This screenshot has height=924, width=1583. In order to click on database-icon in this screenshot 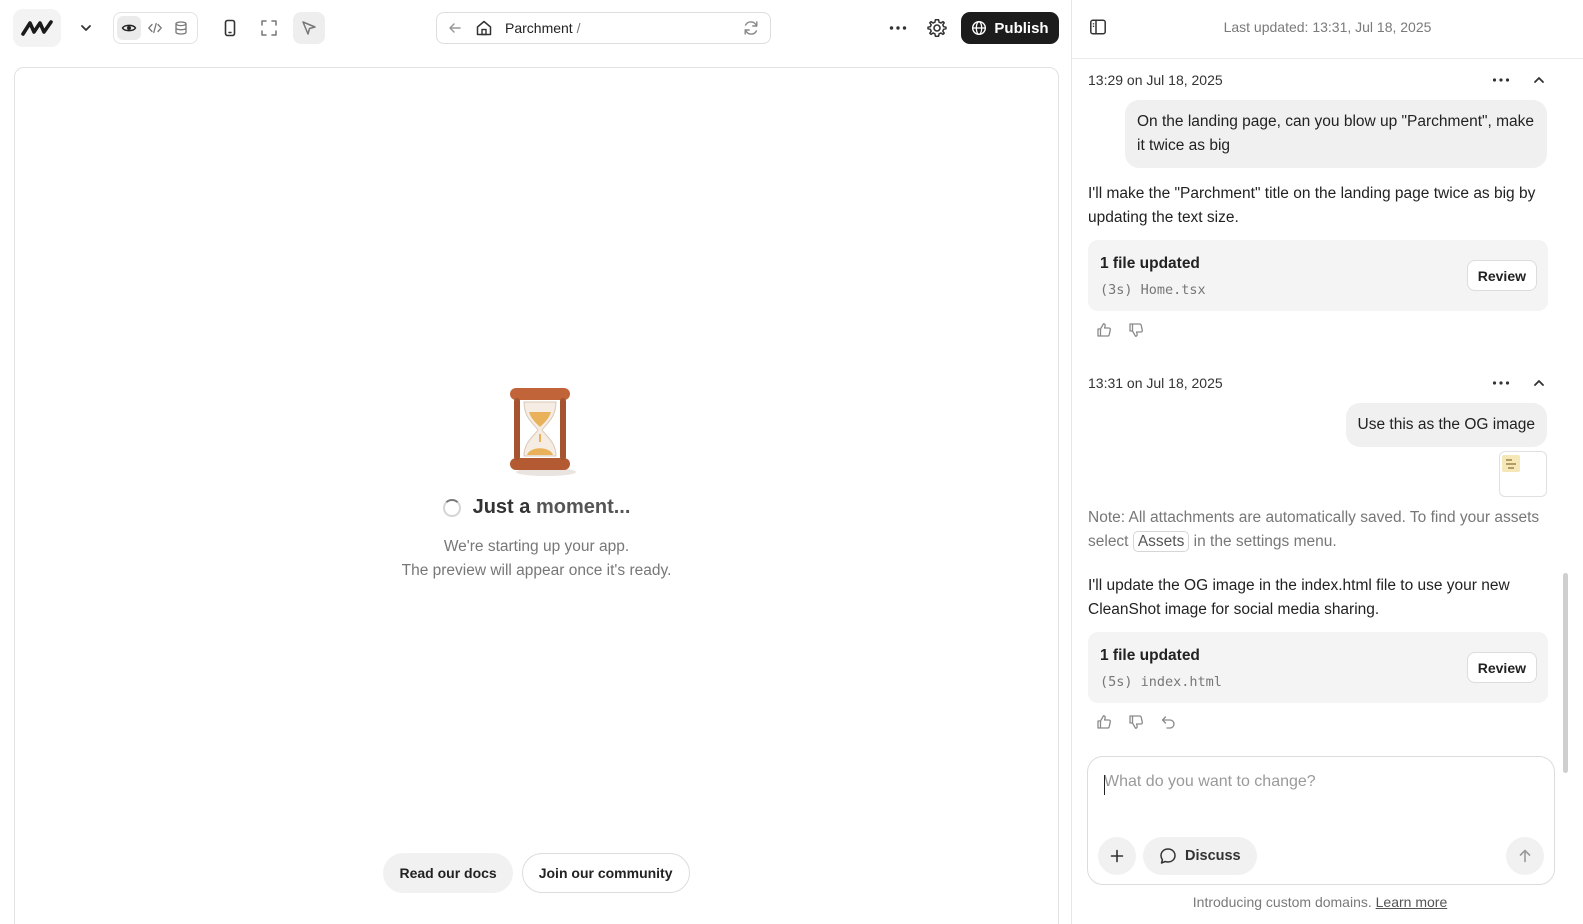, I will do `click(181, 28)`.